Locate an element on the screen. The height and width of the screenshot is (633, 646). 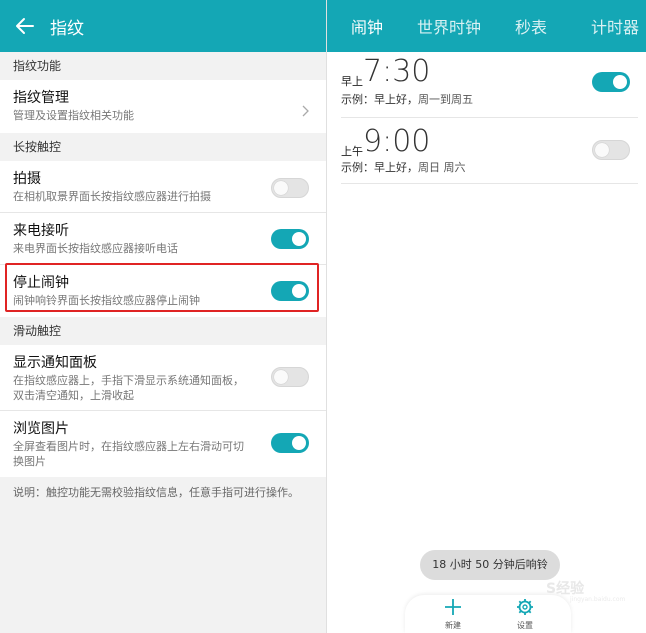
settings-button: 设置 is located at coordinates (525, 614).